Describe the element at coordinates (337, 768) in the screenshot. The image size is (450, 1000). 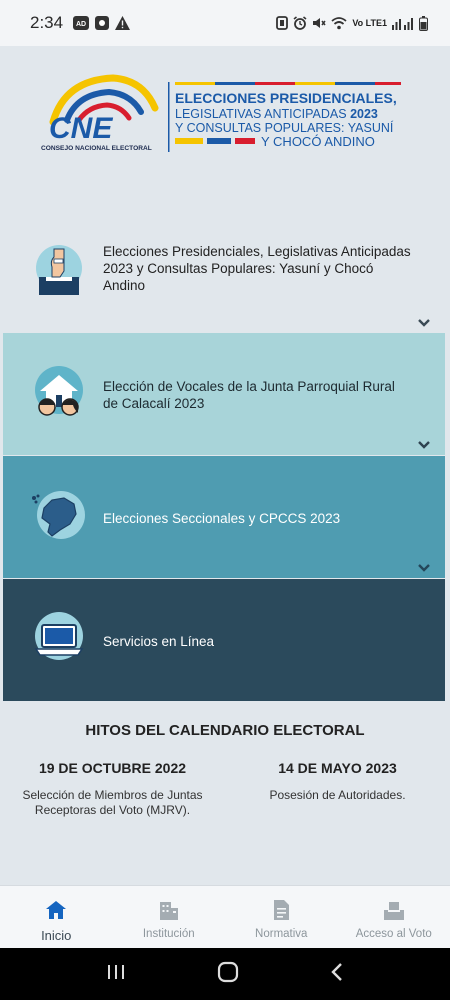
I see `hito-date: 14 DE MAYO 2023` at that location.